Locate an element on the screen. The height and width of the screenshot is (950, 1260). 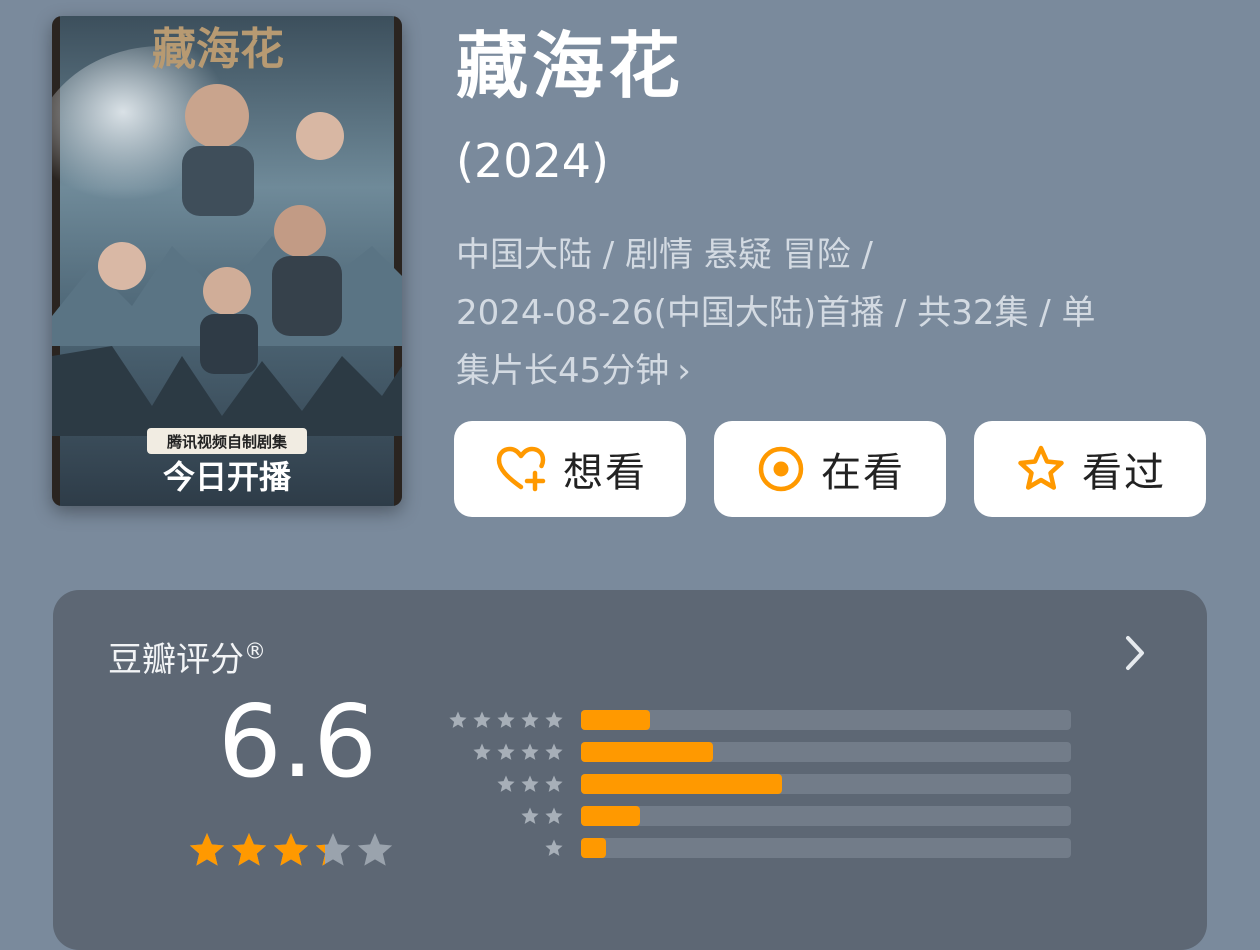
poster-title-art: 藏海花 is located at coordinates (218, 49).